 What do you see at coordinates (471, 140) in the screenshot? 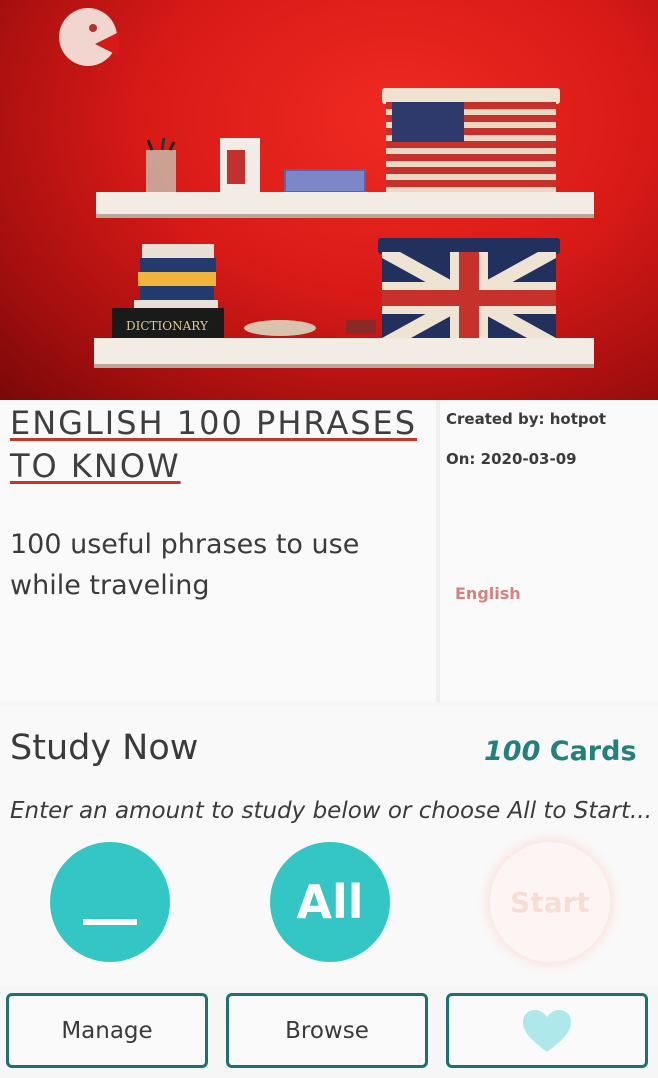
I see `american-flag-box` at bounding box center [471, 140].